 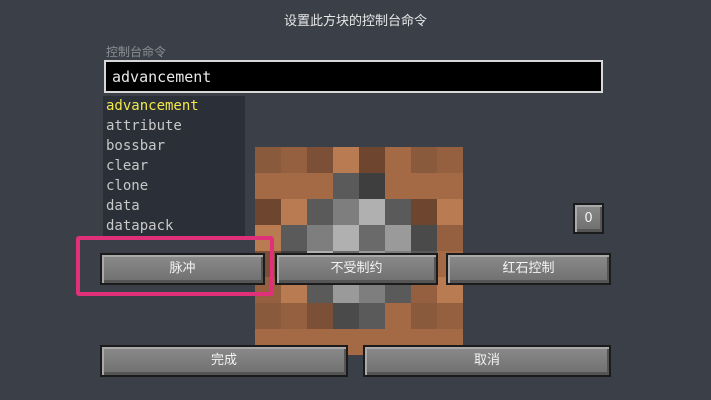 I want to click on suggestion-item: bossbar, so click(x=135, y=146).